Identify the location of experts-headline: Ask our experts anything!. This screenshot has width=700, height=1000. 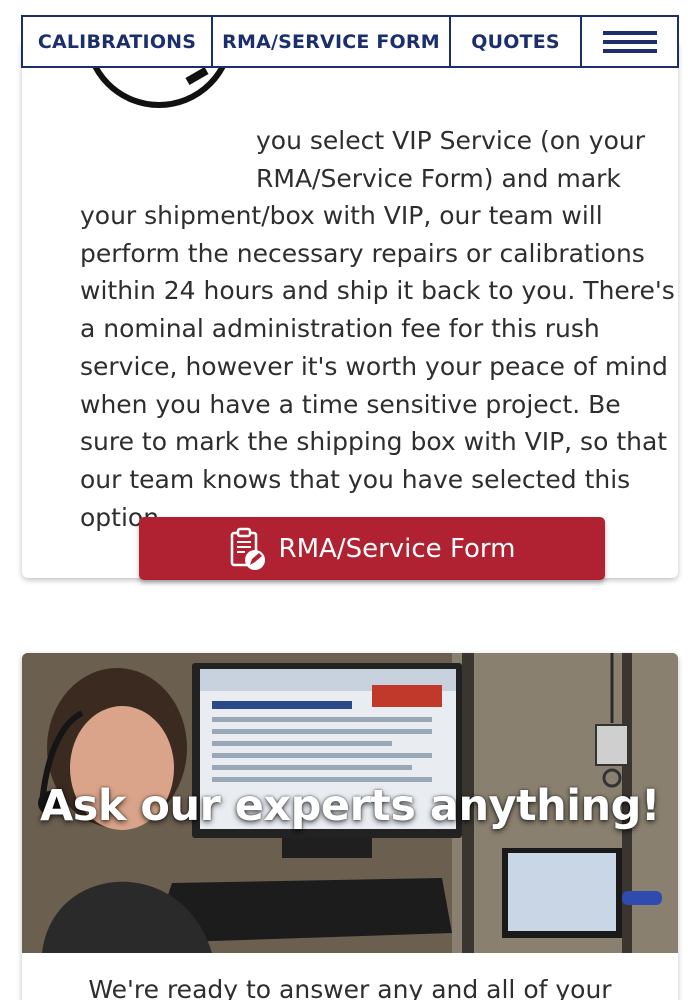
(350, 806).